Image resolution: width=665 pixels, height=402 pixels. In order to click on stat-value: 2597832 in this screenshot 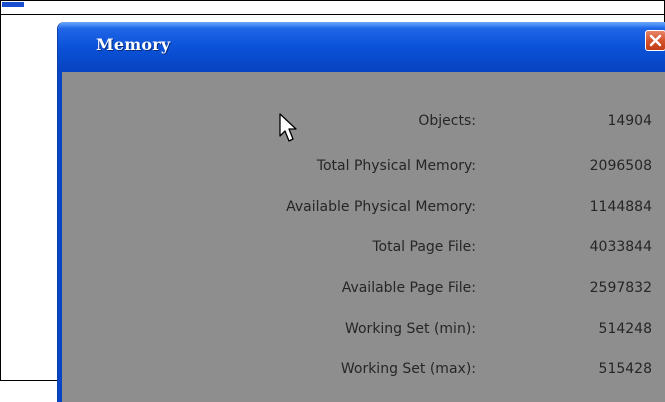, I will do `click(620, 288)`.